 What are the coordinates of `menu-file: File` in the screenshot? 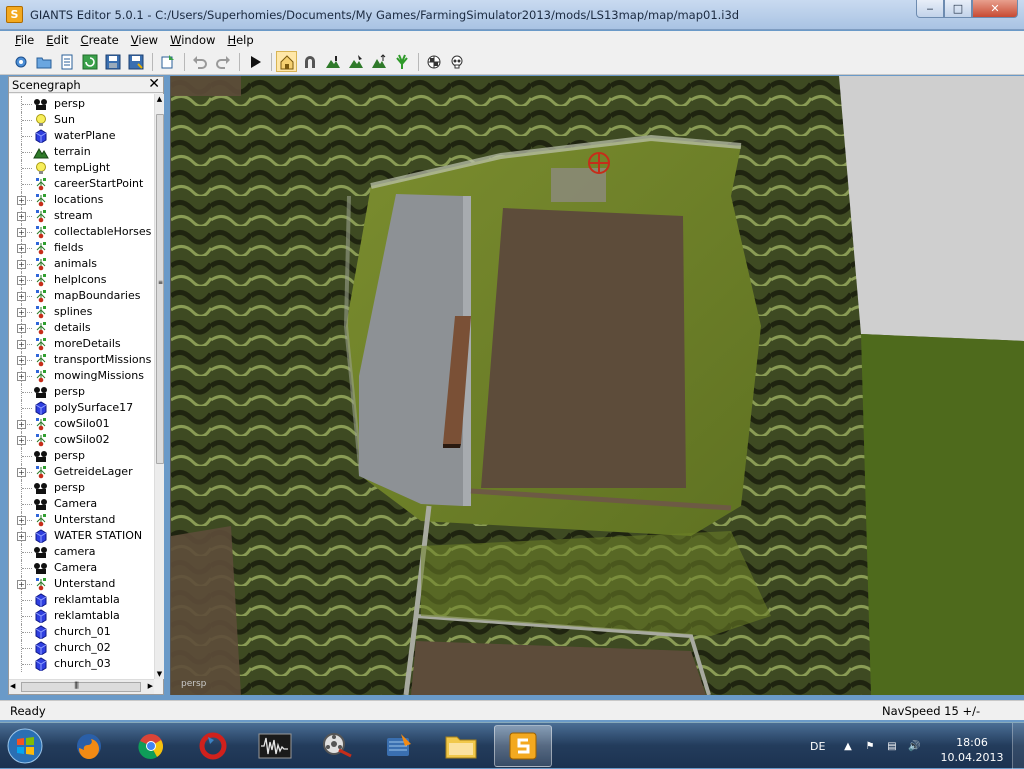 It's located at (24, 40).